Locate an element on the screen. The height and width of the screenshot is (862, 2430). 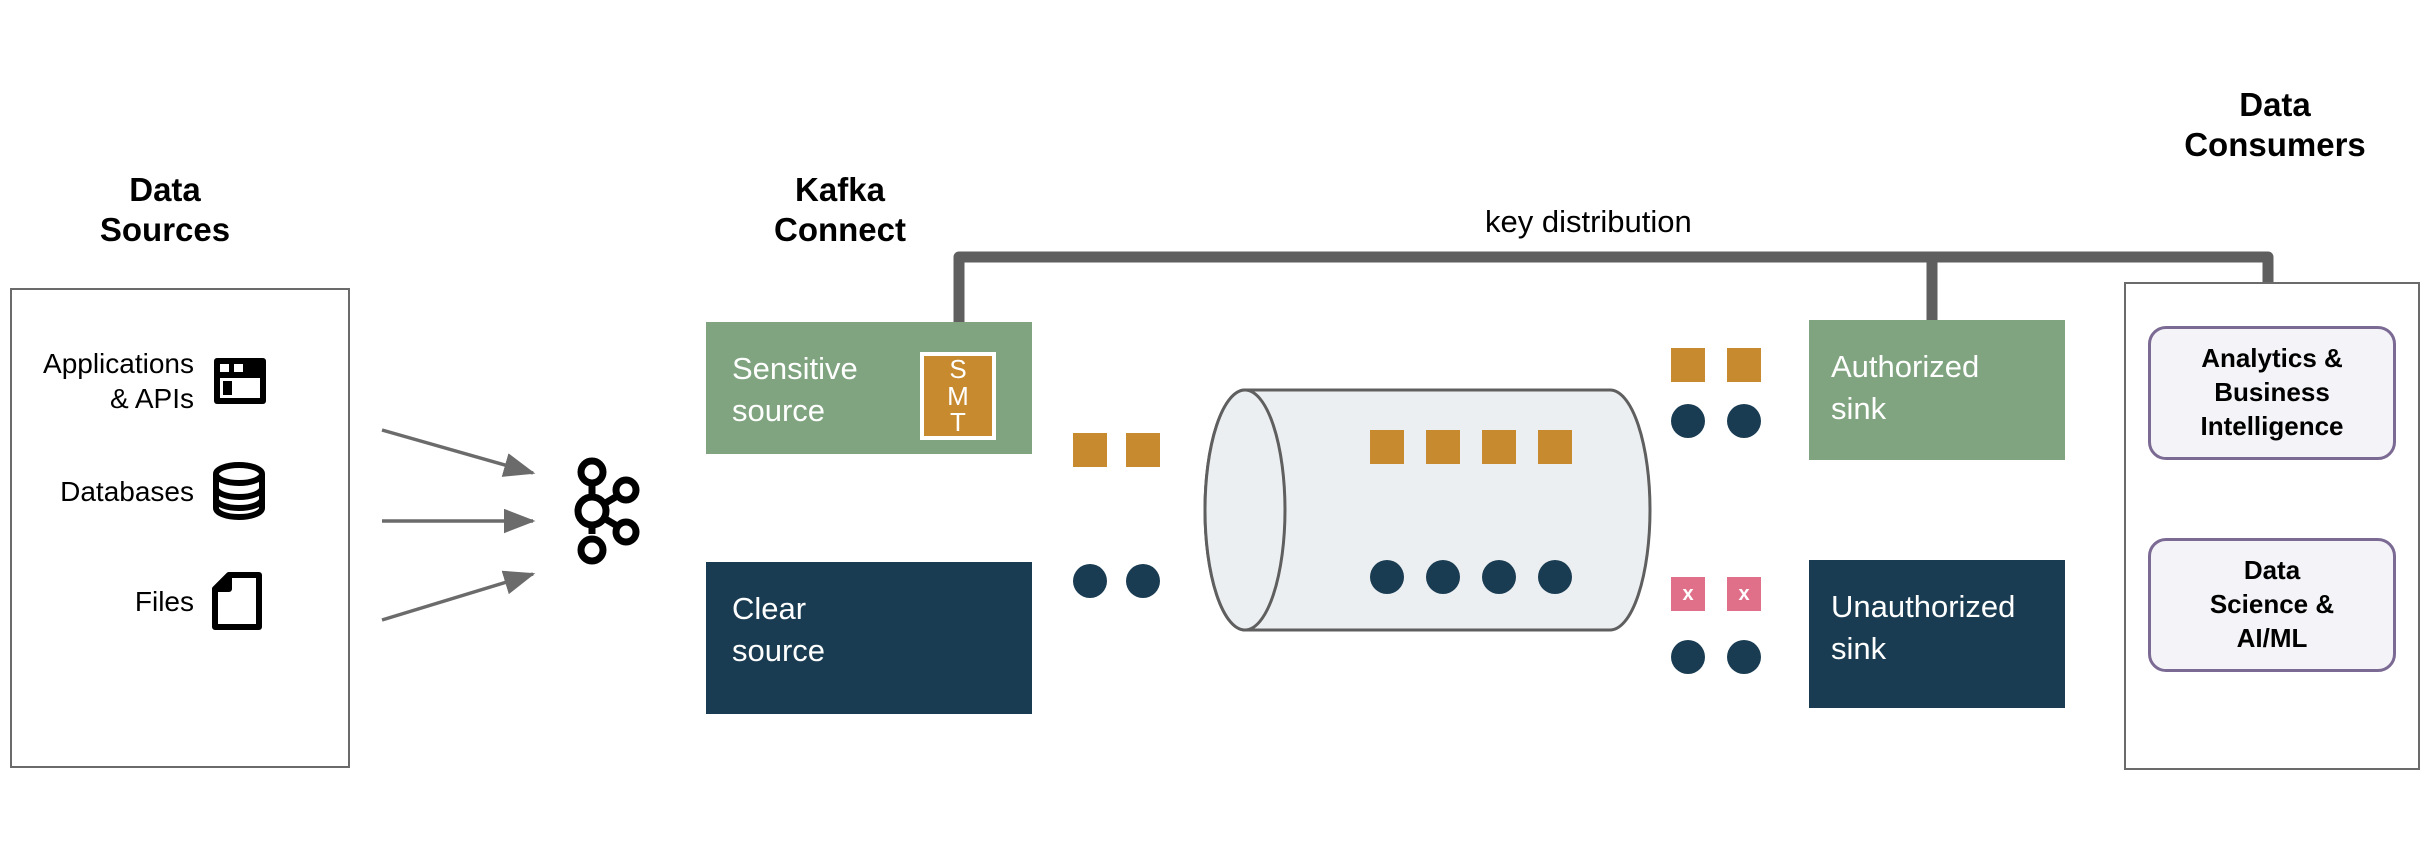
clear-token-group-unauthorized is located at coordinates (1716, 657).